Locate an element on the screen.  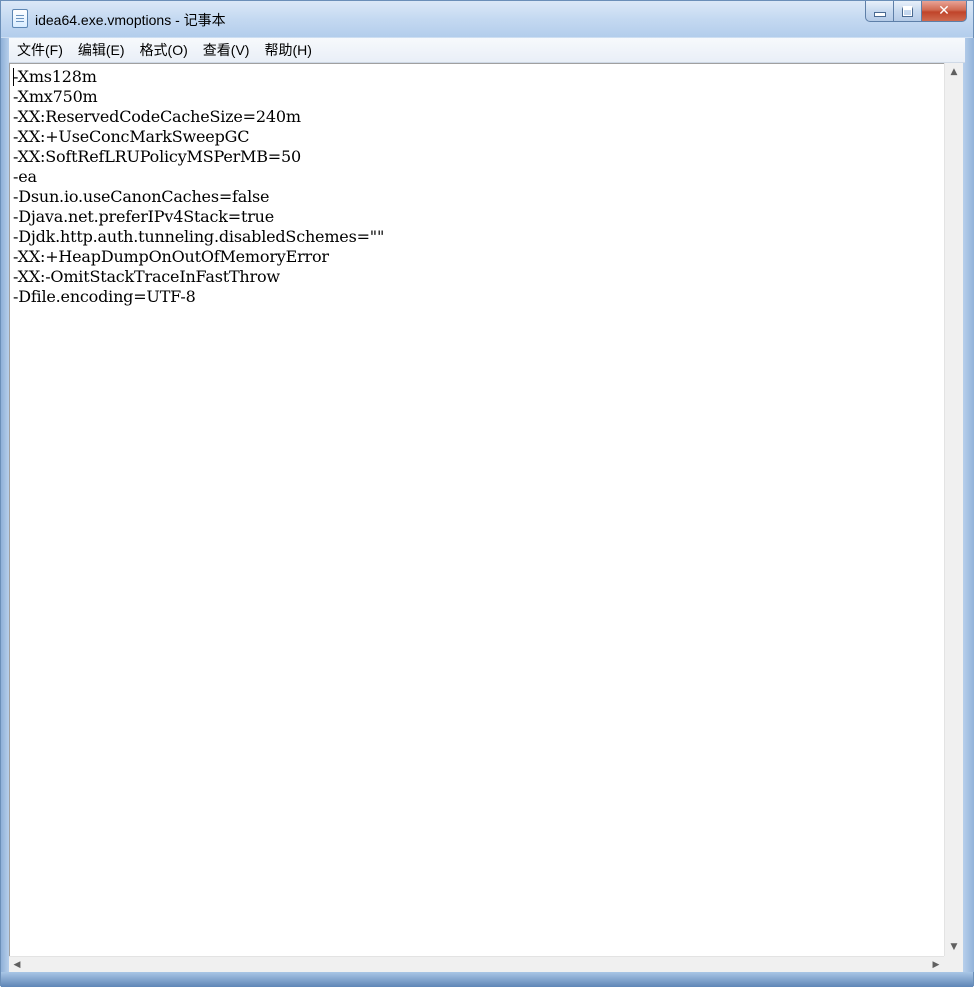
window-frame-right is located at coordinates (968, 505).